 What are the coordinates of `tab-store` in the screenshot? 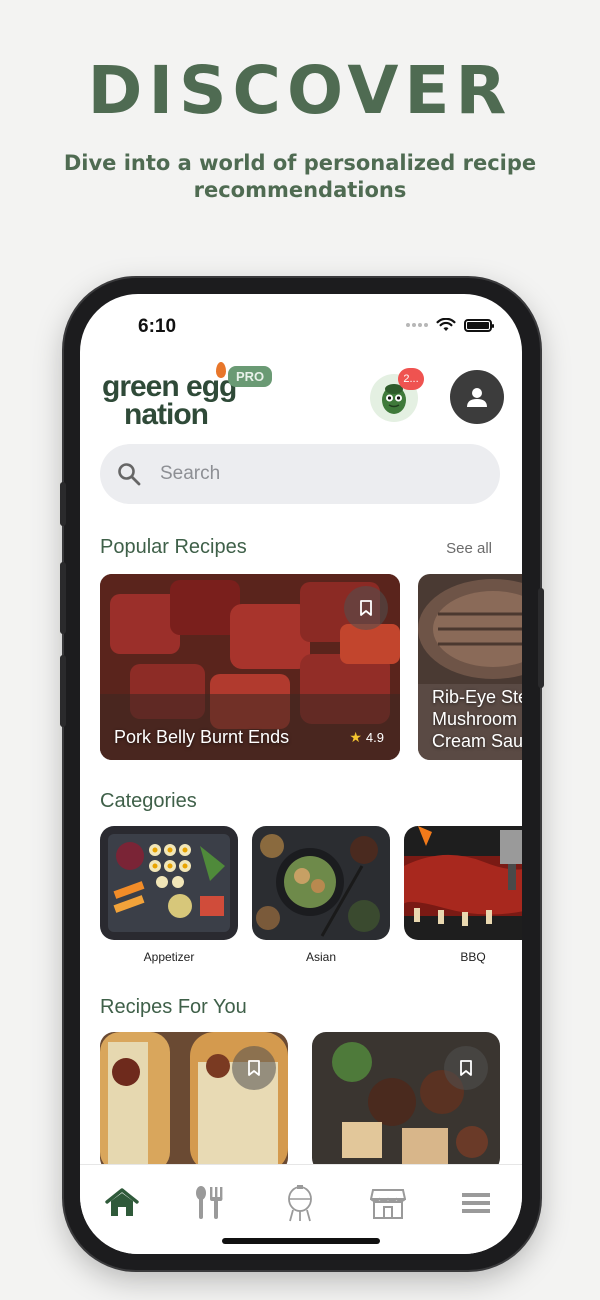 It's located at (388, 1203).